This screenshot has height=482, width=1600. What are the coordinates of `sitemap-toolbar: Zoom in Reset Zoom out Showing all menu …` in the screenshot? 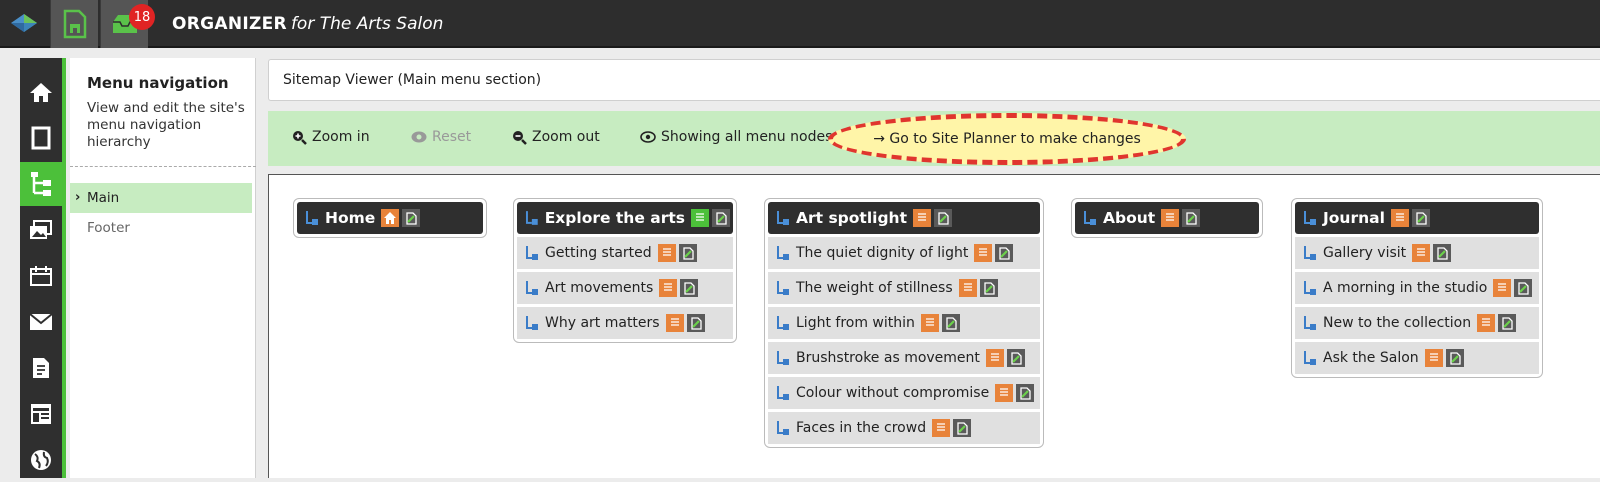 It's located at (934, 138).